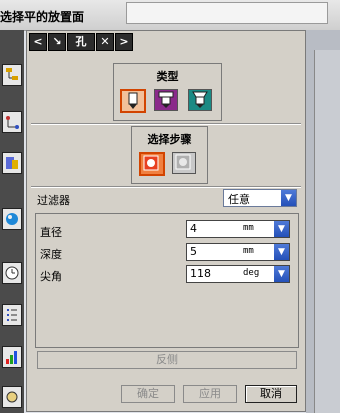 This screenshot has height=413, width=340. I want to click on counterbore-hole-icon, so click(166, 99).